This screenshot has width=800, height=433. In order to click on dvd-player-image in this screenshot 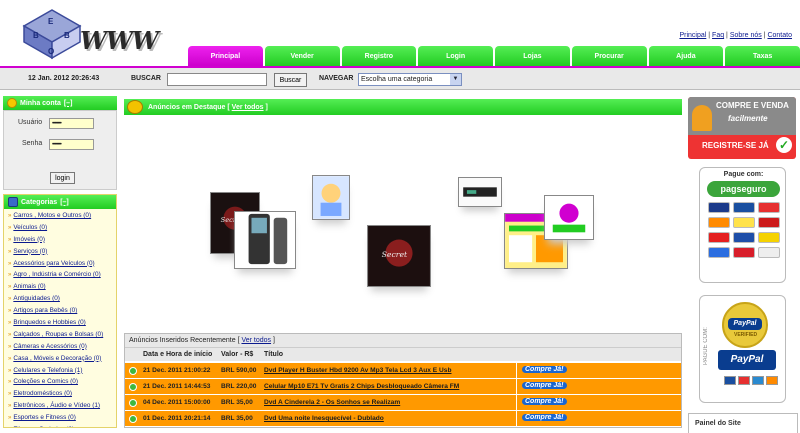, I will do `click(480, 192)`.